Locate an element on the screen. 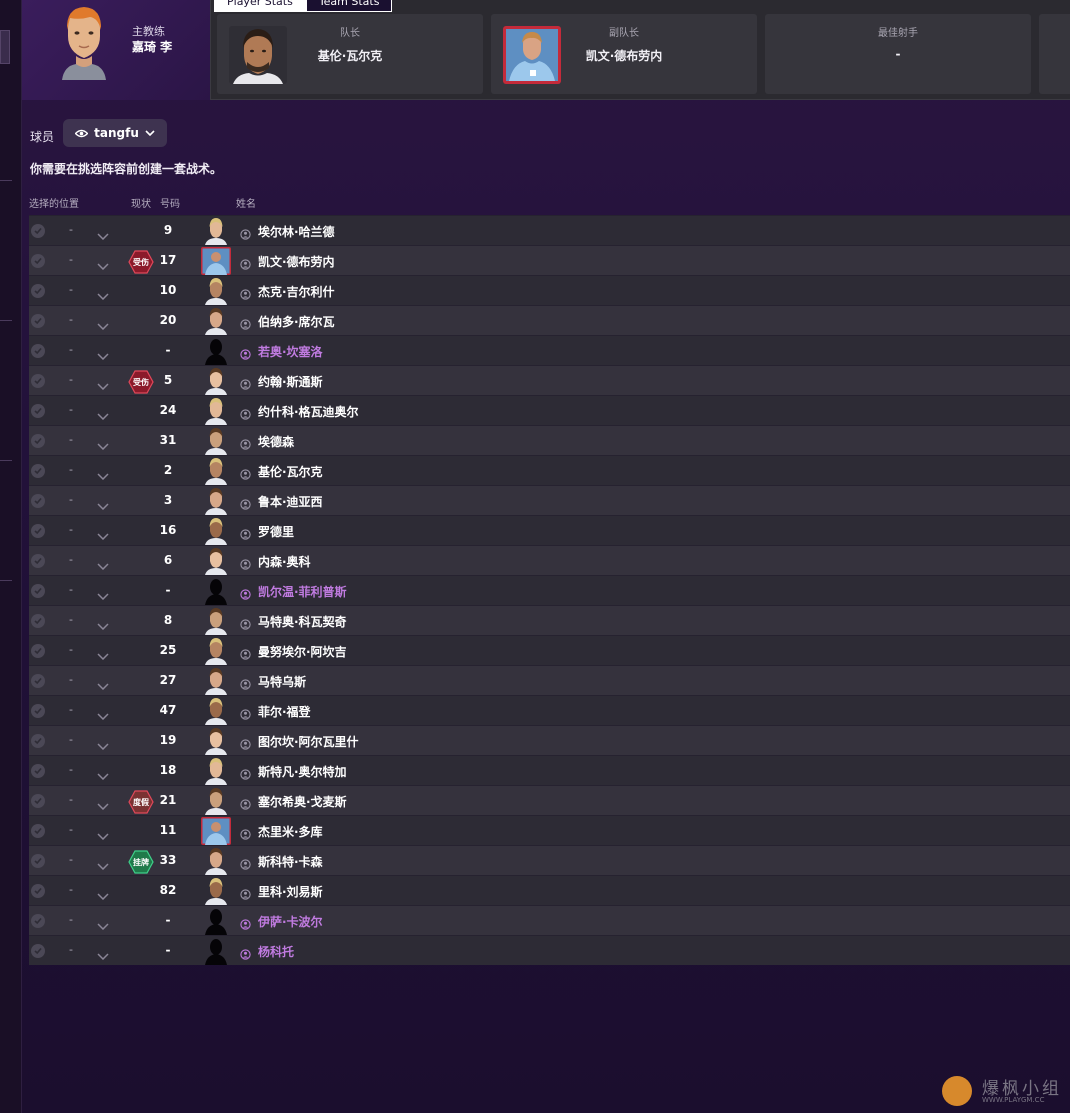  status-badge: 度假 is located at coordinates (141, 802).